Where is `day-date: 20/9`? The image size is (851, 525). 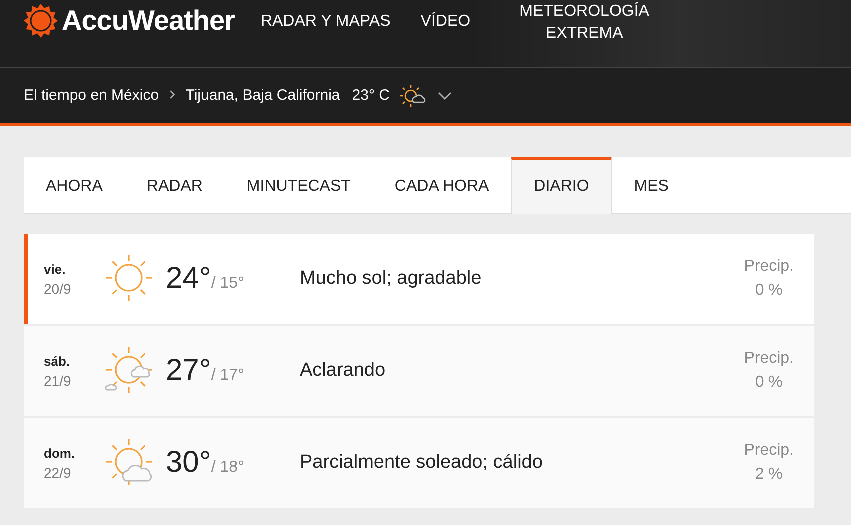 day-date: 20/9 is located at coordinates (58, 288).